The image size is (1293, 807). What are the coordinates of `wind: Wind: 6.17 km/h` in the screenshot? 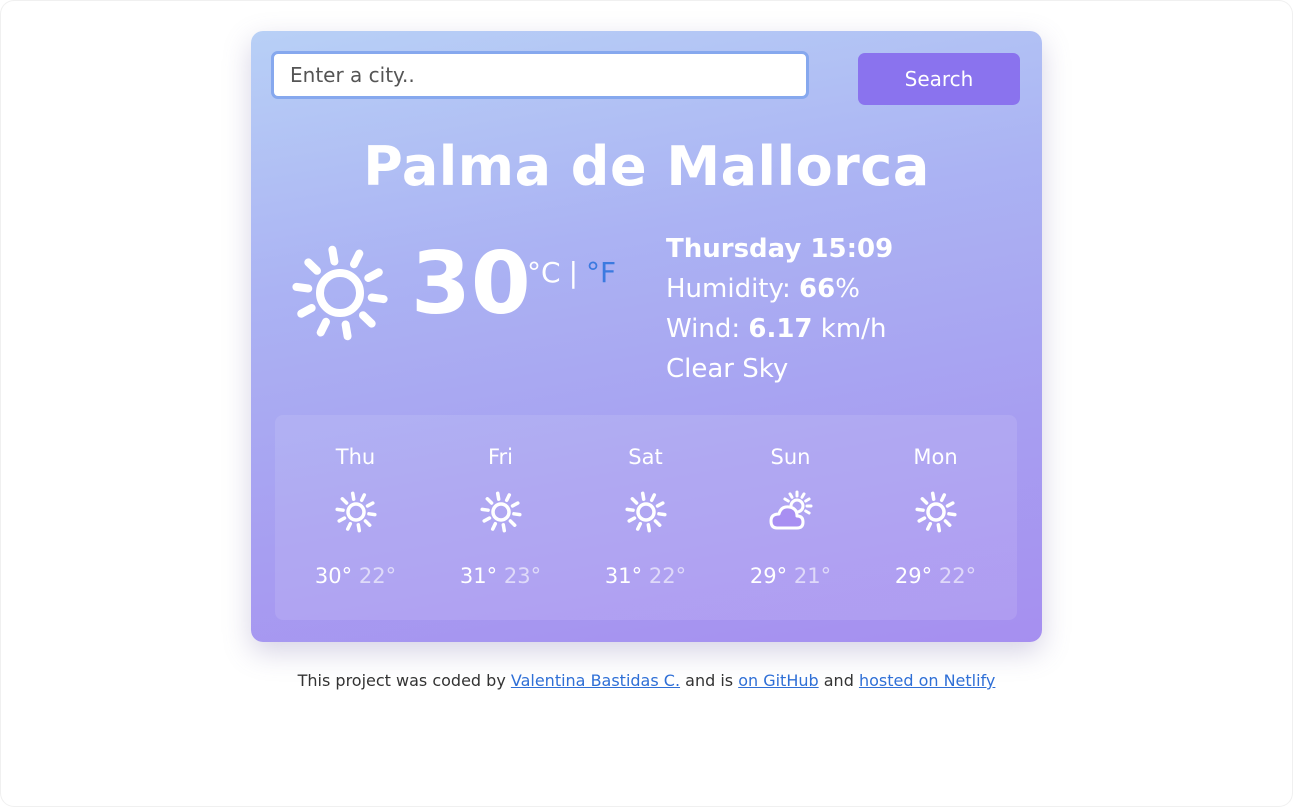 It's located at (779, 329).